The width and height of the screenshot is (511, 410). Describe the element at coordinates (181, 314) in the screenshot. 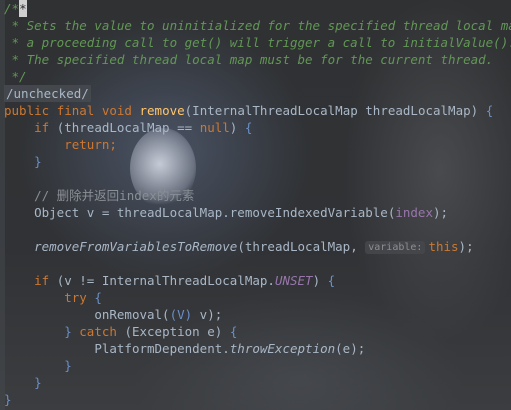

I see `cast-v: (V)` at that location.